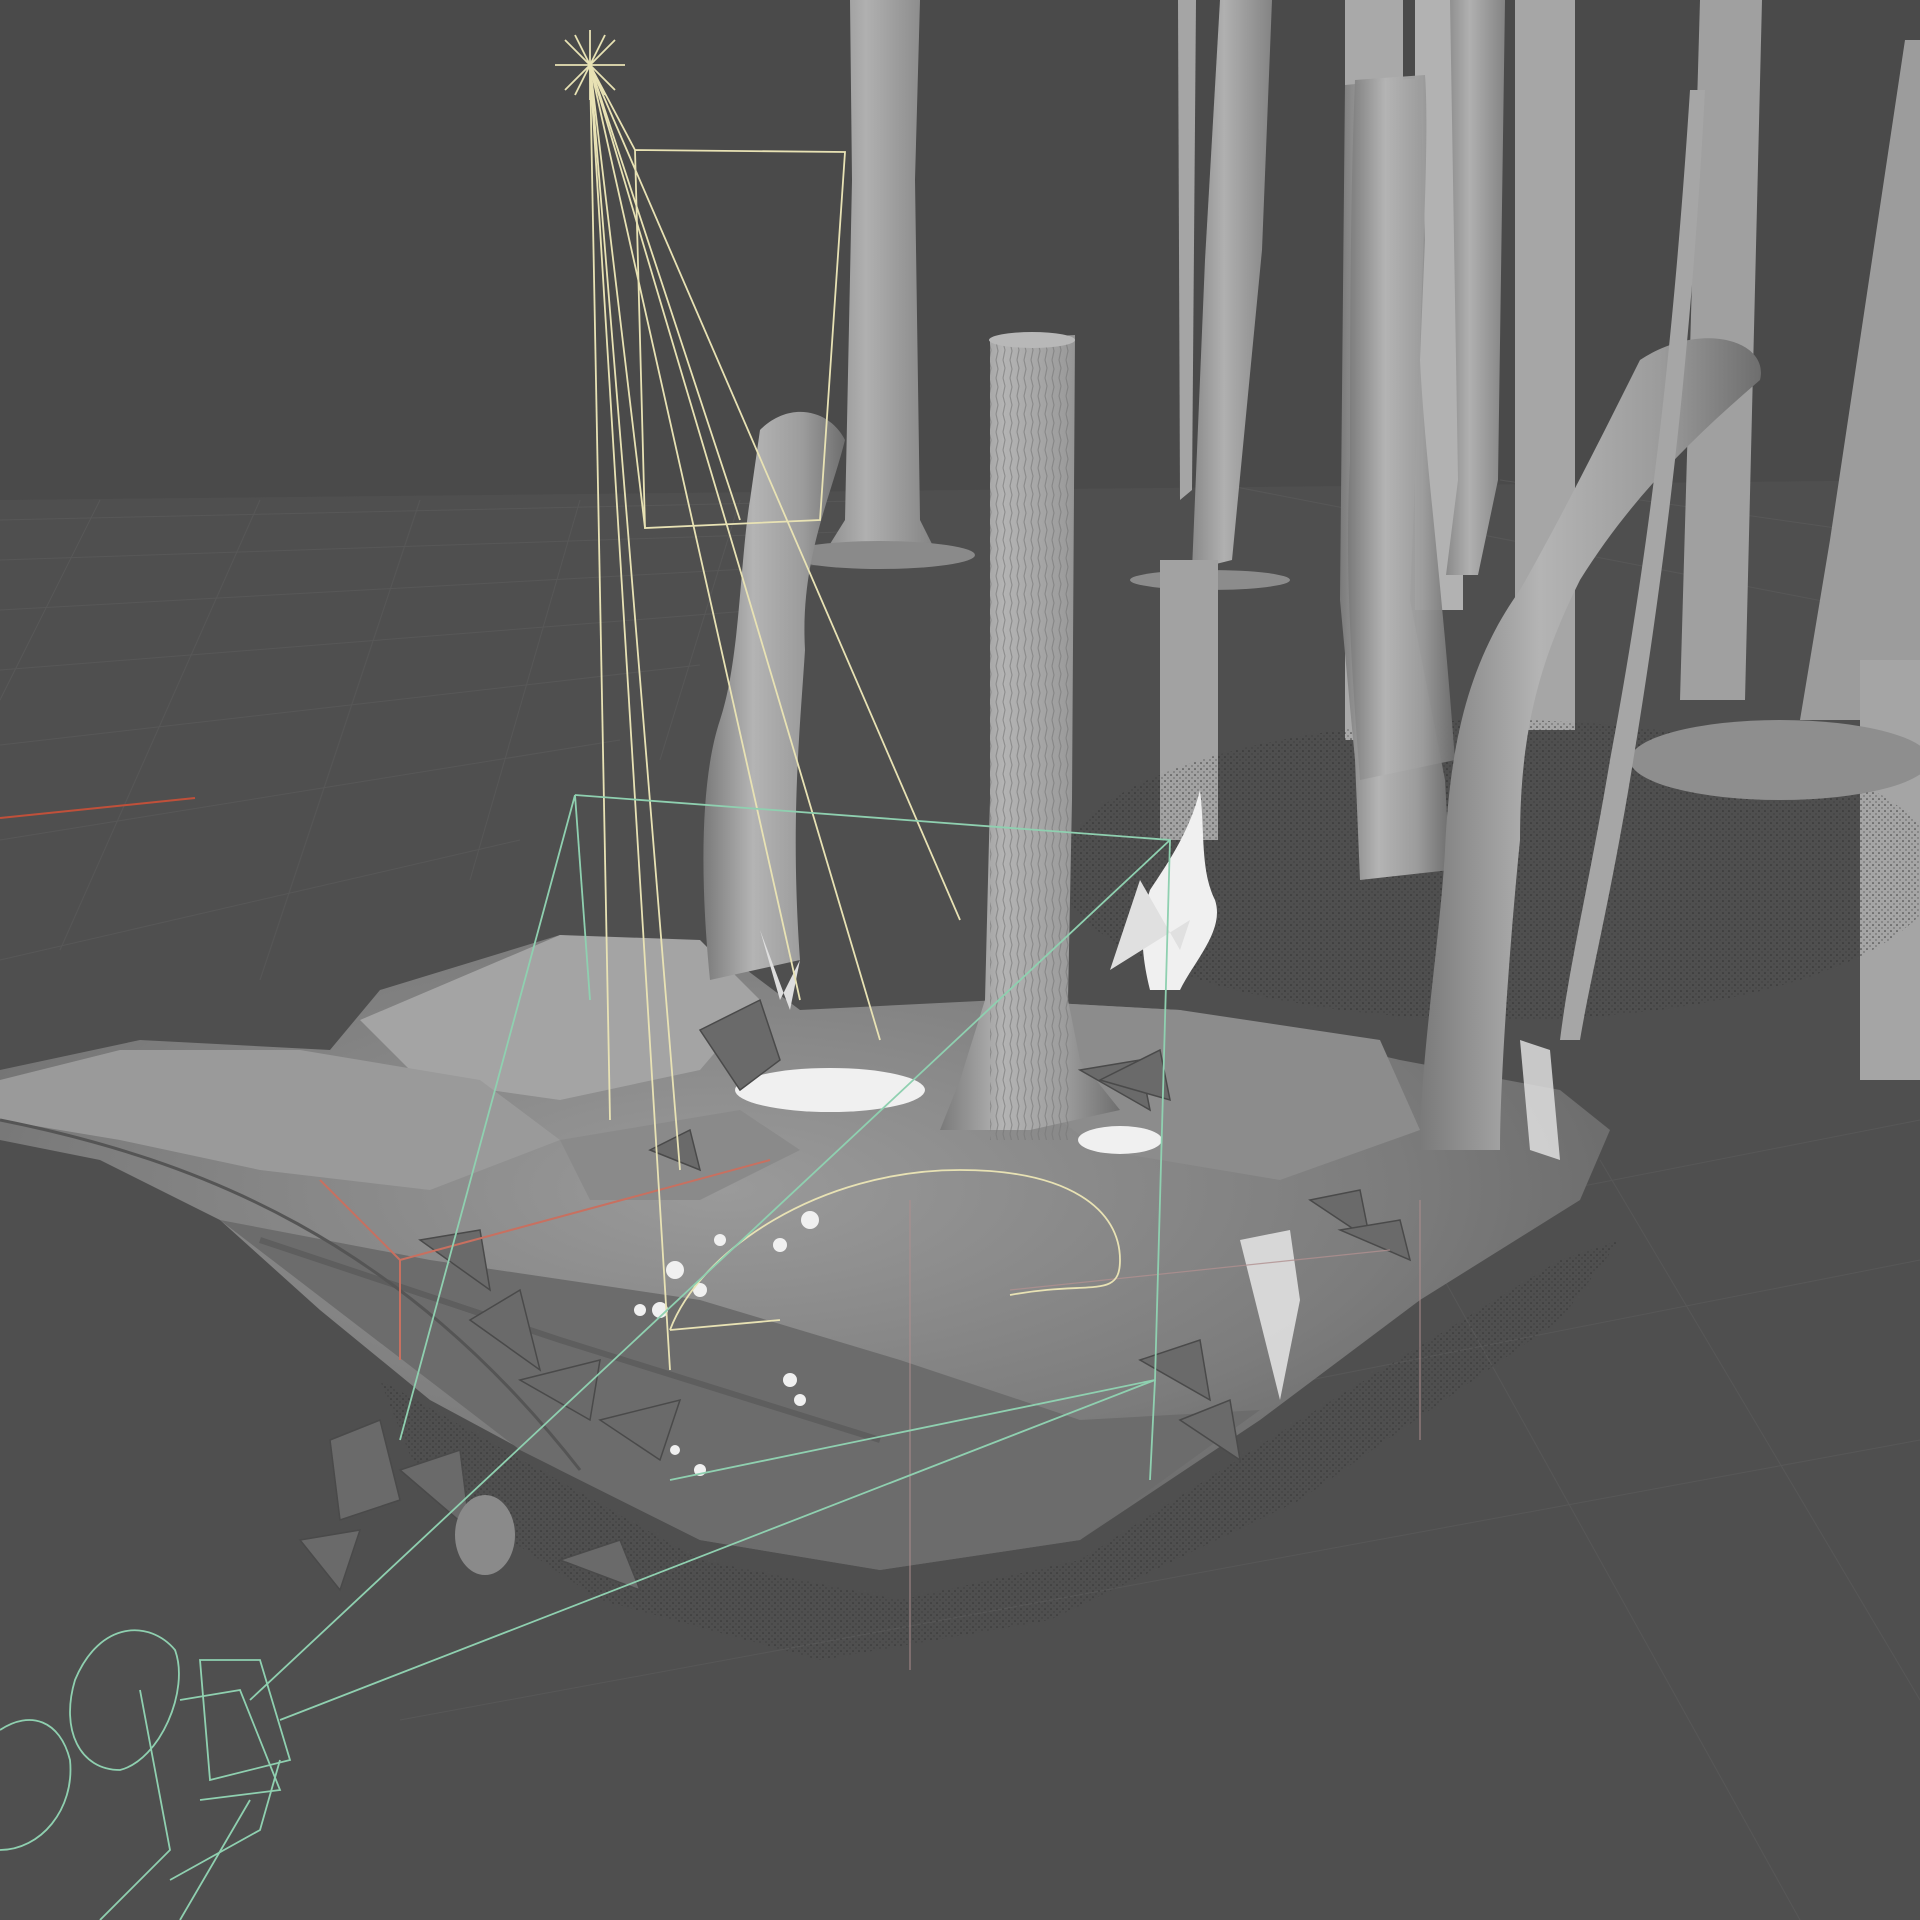 This screenshot has width=1920, height=1920. What do you see at coordinates (485, 1535) in the screenshot?
I see `tree-stump` at bounding box center [485, 1535].